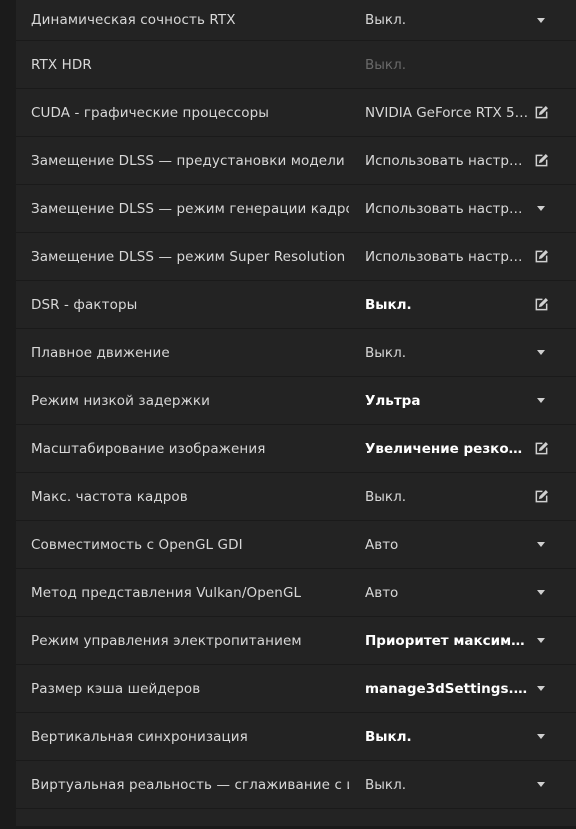 This screenshot has width=576, height=829. I want to click on setting-label: Замещение DLSS — режим Super Resolution, so click(188, 256).